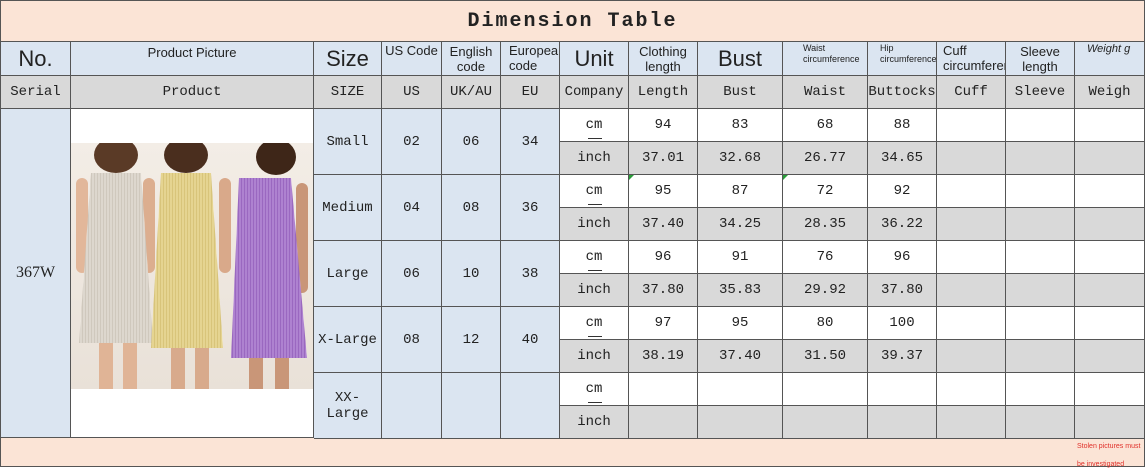 The width and height of the screenshot is (1145, 474). What do you see at coordinates (902, 323) in the screenshot?
I see `cm-value: 100` at bounding box center [902, 323].